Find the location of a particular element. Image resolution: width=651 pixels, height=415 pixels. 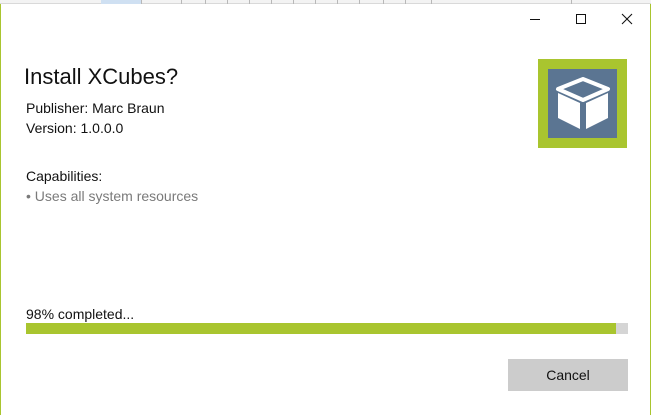

close-button is located at coordinates (627, 19).